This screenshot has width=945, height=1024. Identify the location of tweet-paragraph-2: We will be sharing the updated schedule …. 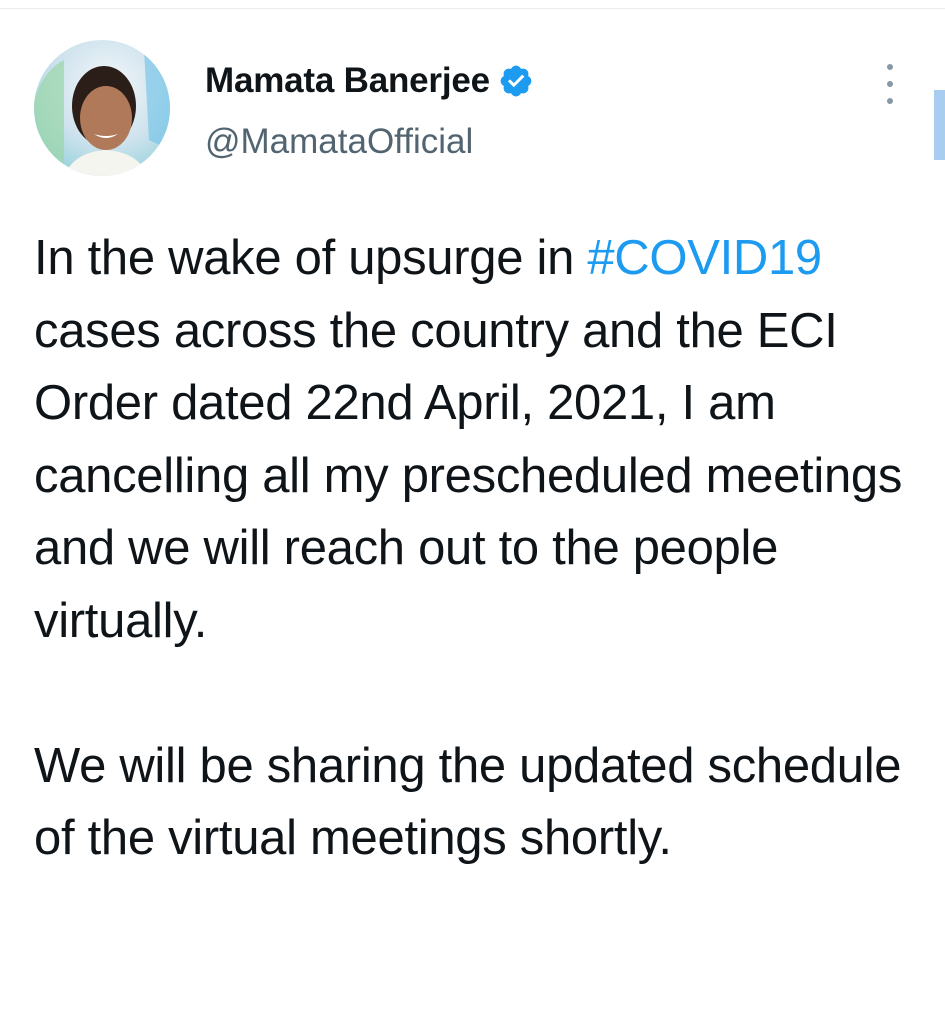
(468, 802).